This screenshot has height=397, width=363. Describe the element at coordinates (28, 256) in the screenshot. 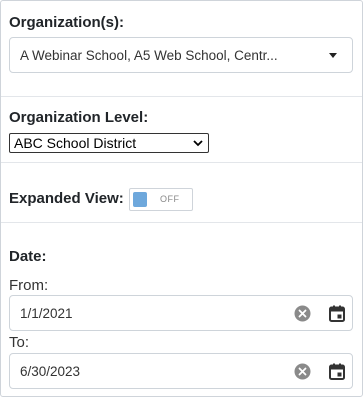

I see `date-label: Date:` at that location.